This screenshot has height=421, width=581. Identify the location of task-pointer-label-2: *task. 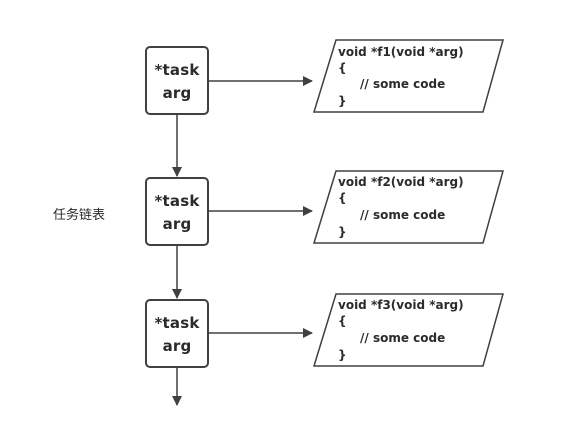
(177, 201).